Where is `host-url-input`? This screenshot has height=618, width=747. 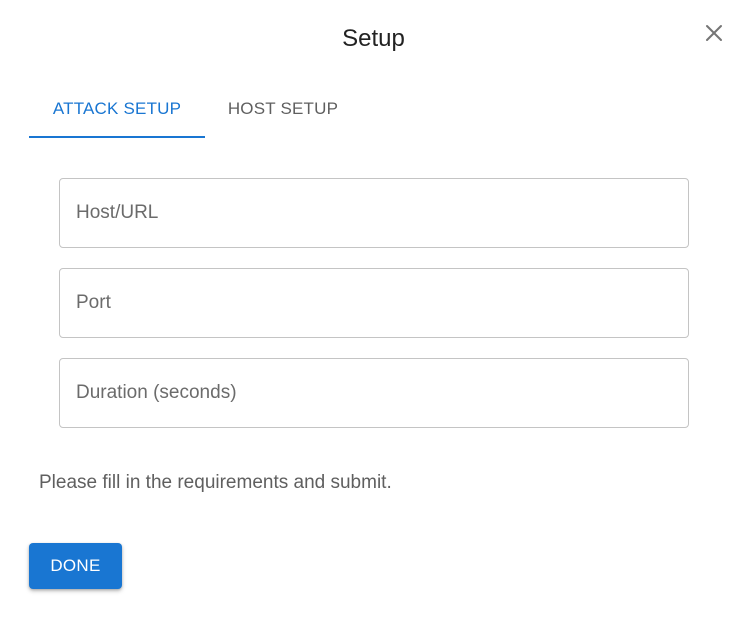
host-url-input is located at coordinates (374, 213).